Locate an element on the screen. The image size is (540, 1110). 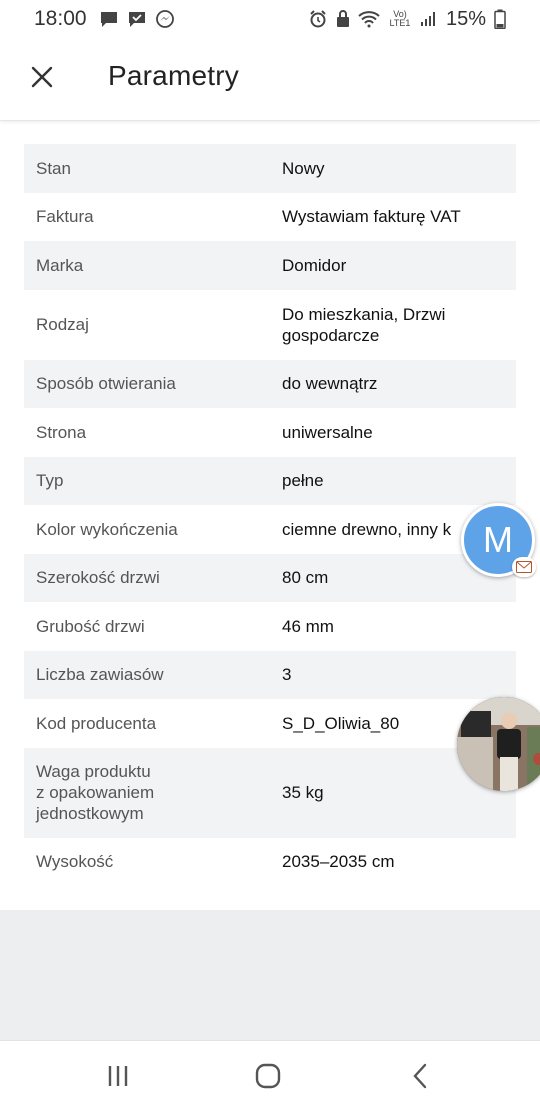
param-row: Liczba zawiasów 3 is located at coordinates (270, 674).